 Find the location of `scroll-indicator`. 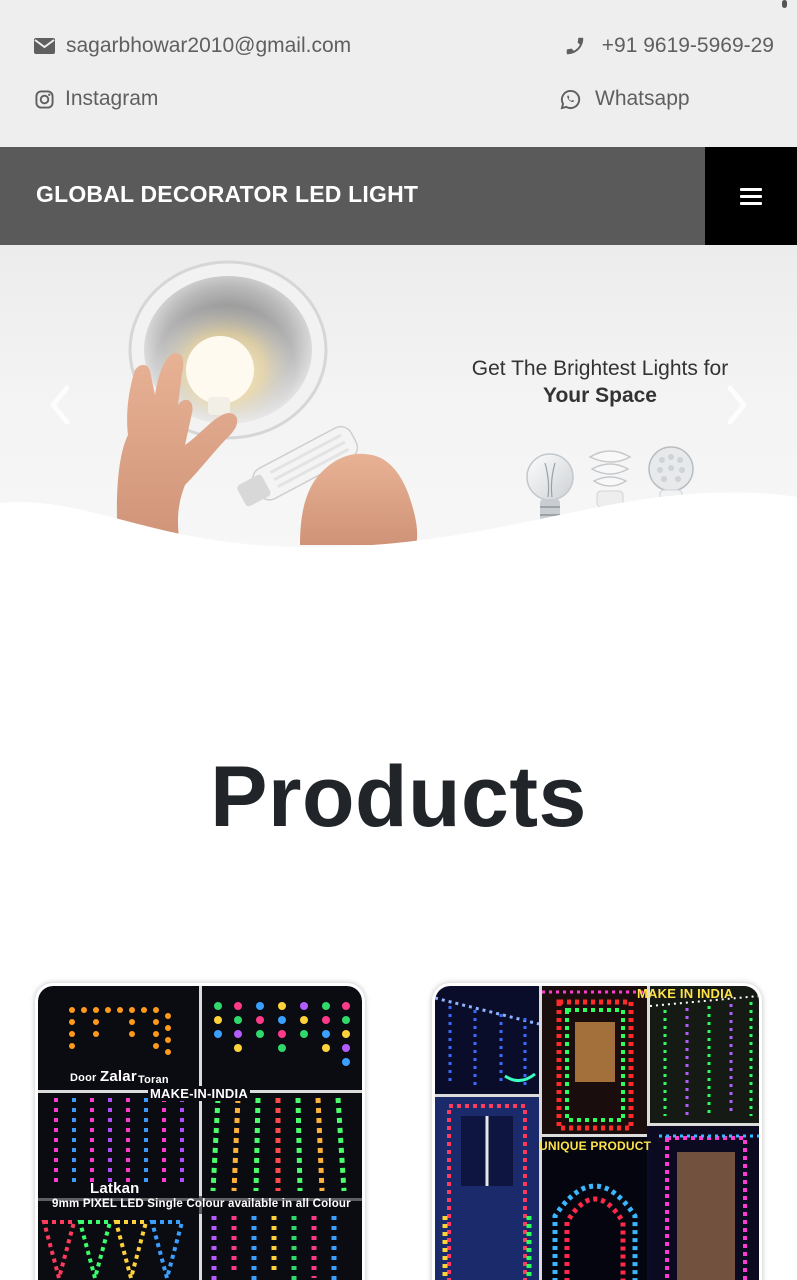

scroll-indicator is located at coordinates (784, 4).